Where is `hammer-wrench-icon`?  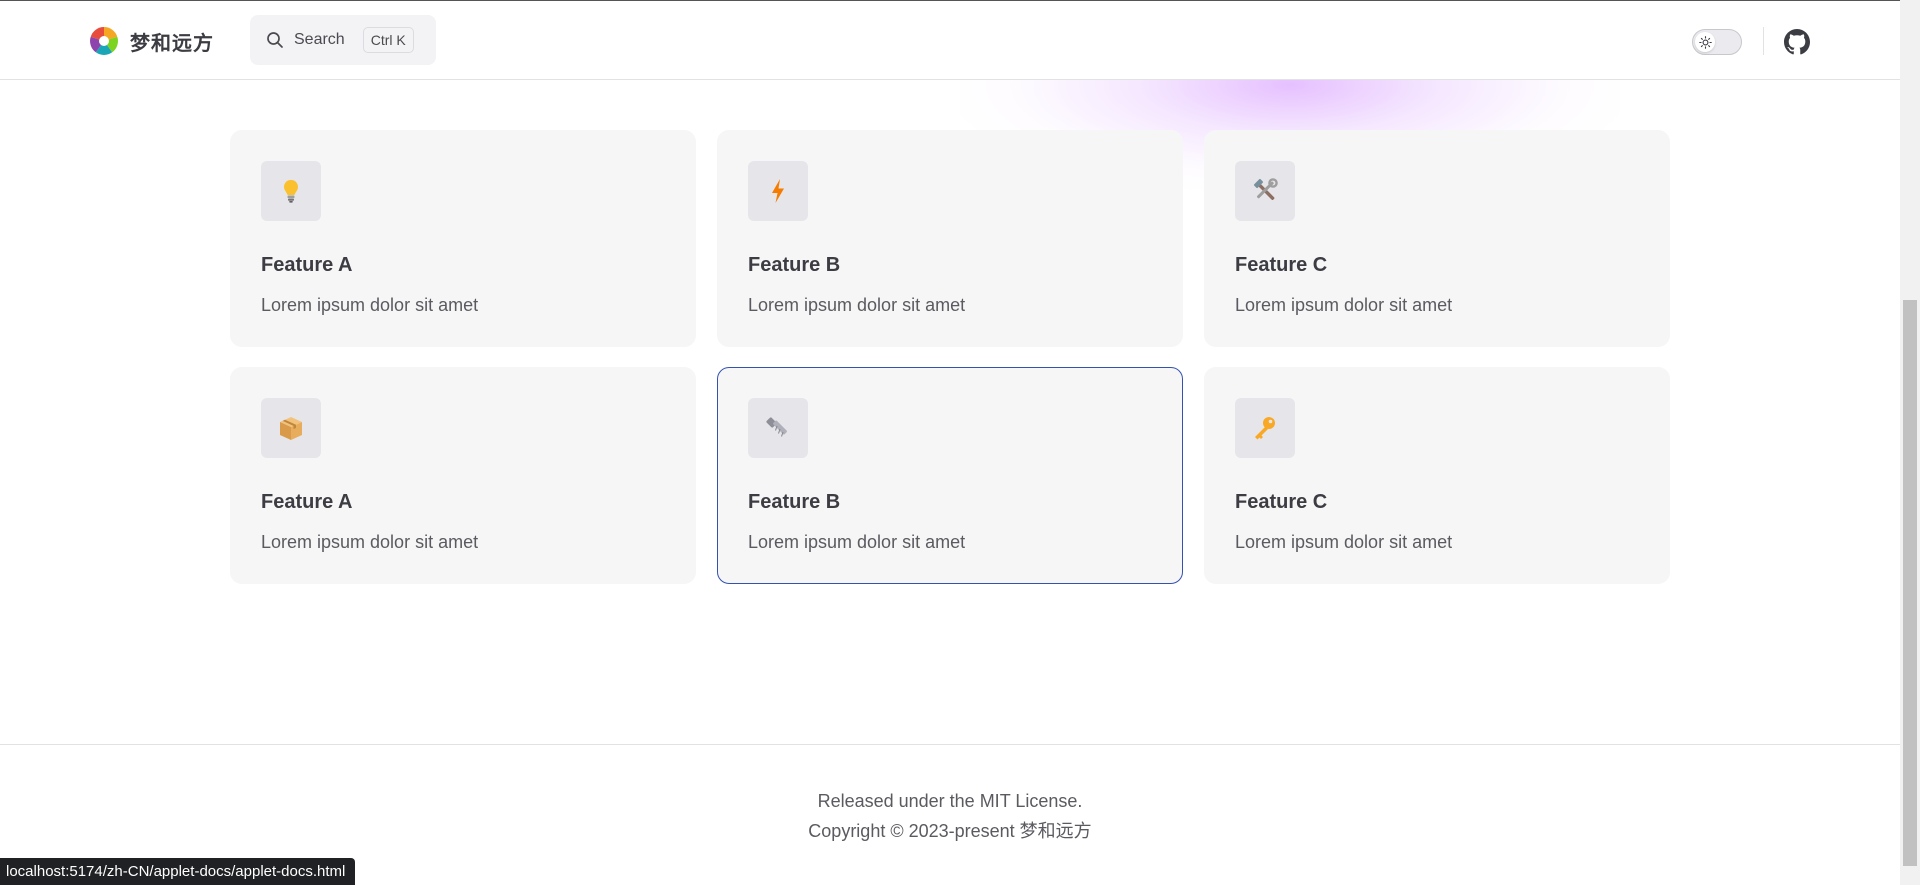 hammer-wrench-icon is located at coordinates (1265, 189).